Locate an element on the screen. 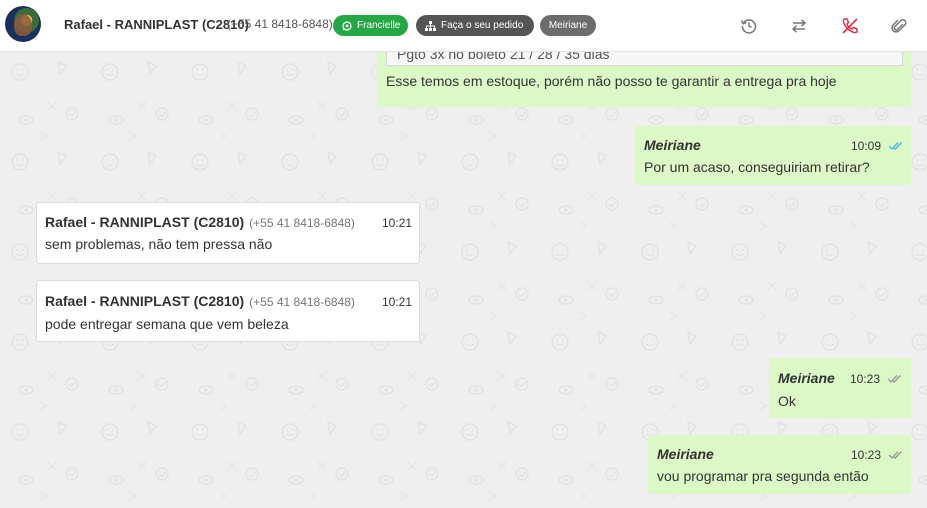 The image size is (927, 508). tag-meiriane: Meiriane is located at coordinates (568, 25).